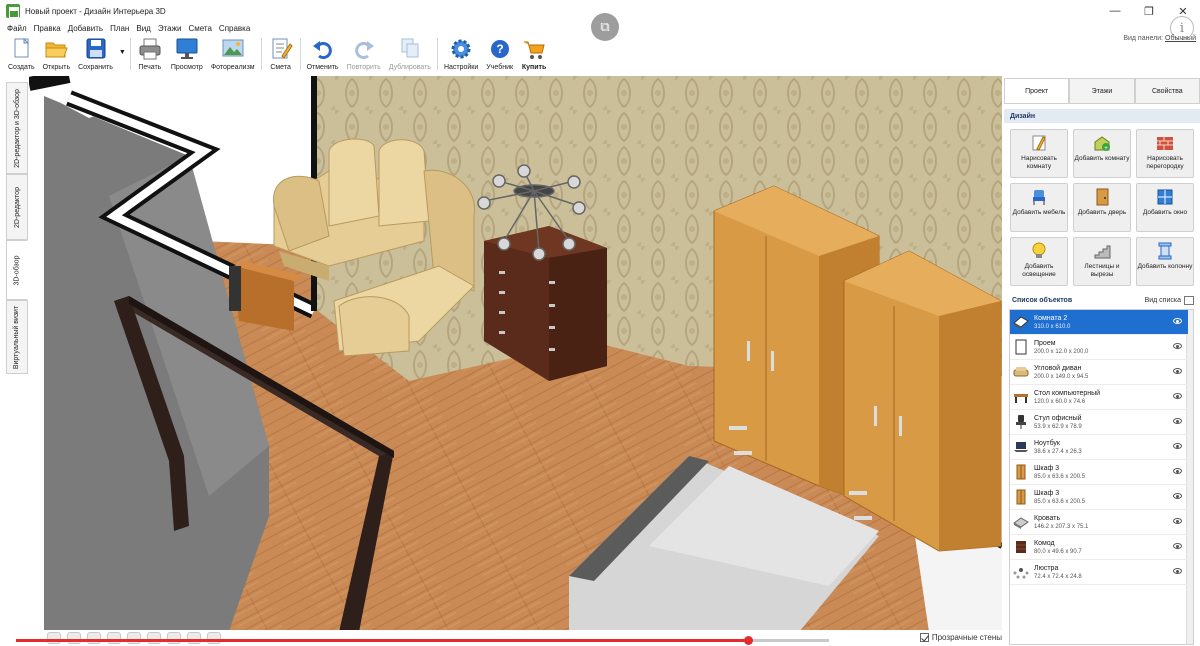 This screenshot has width=1200, height=646. I want to click on separator, so click(437, 54).